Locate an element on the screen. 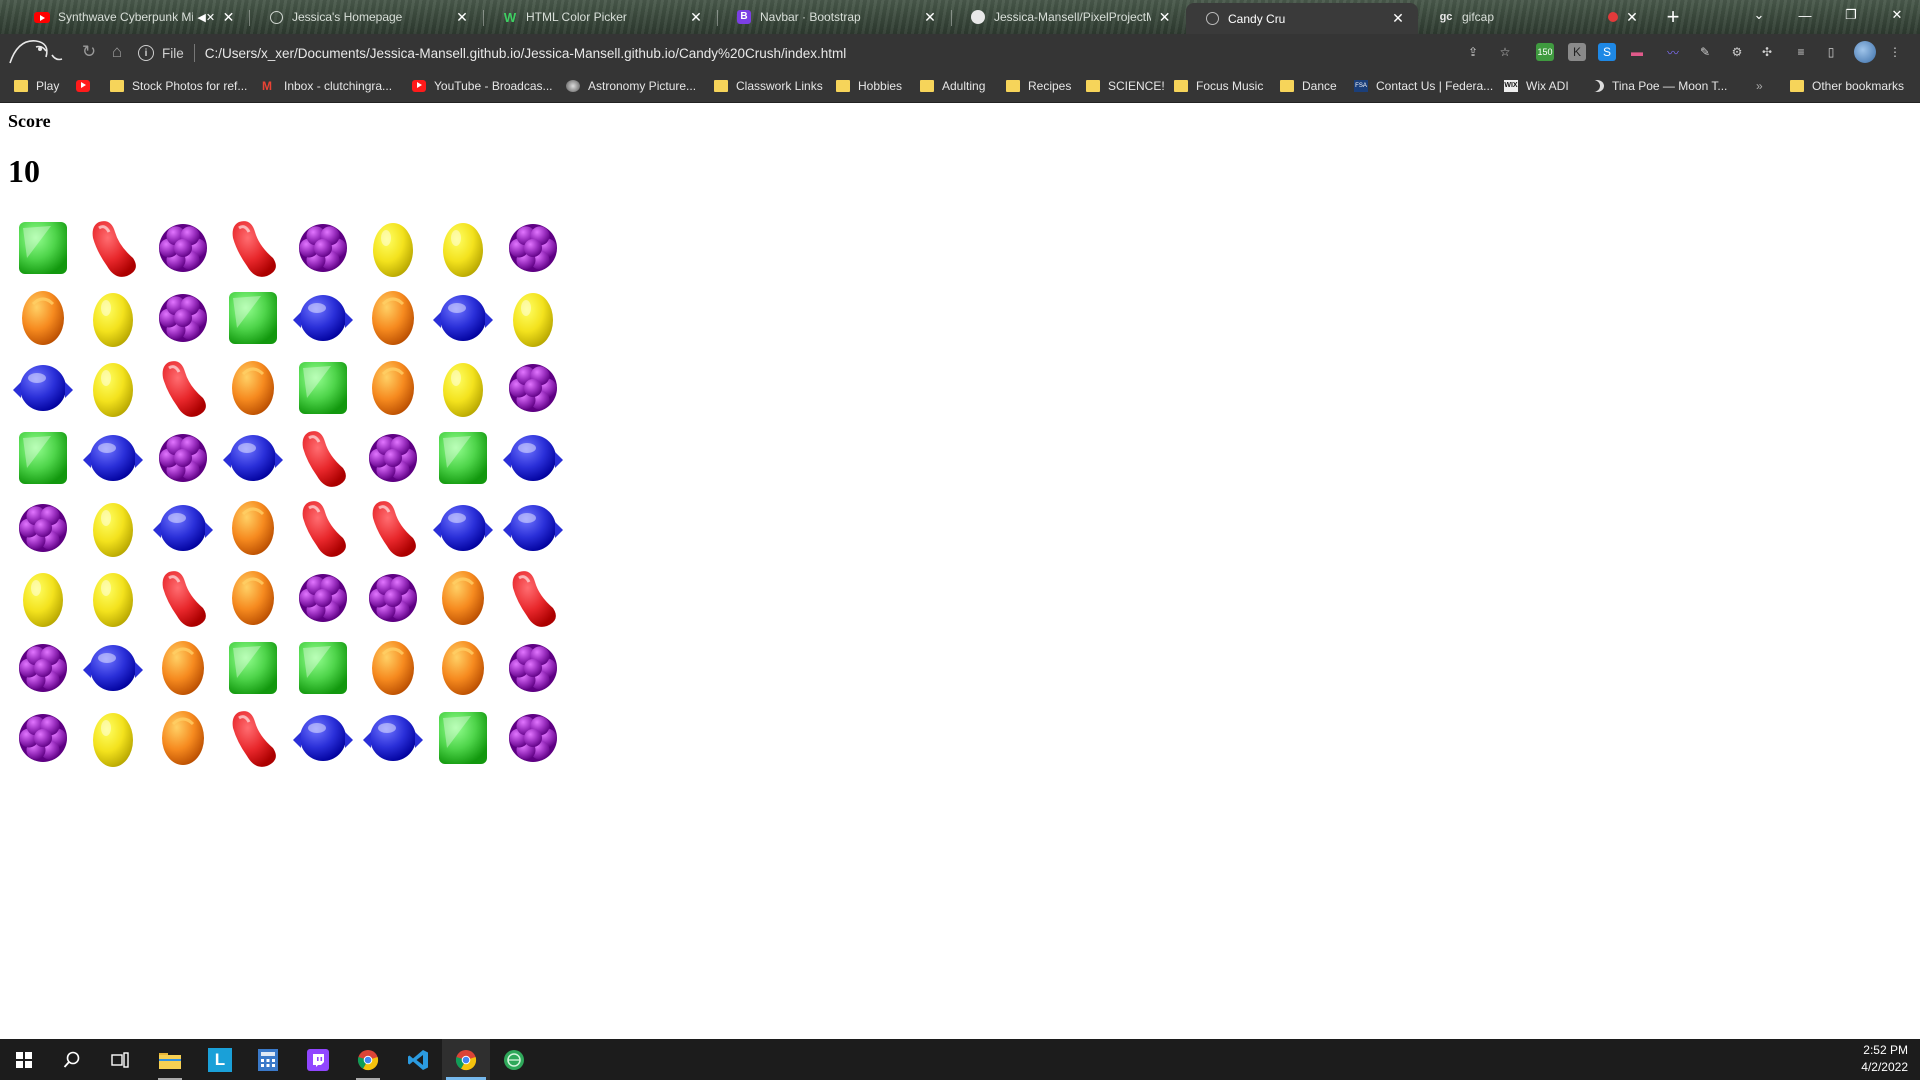  app-green-button is located at coordinates (514, 1059).